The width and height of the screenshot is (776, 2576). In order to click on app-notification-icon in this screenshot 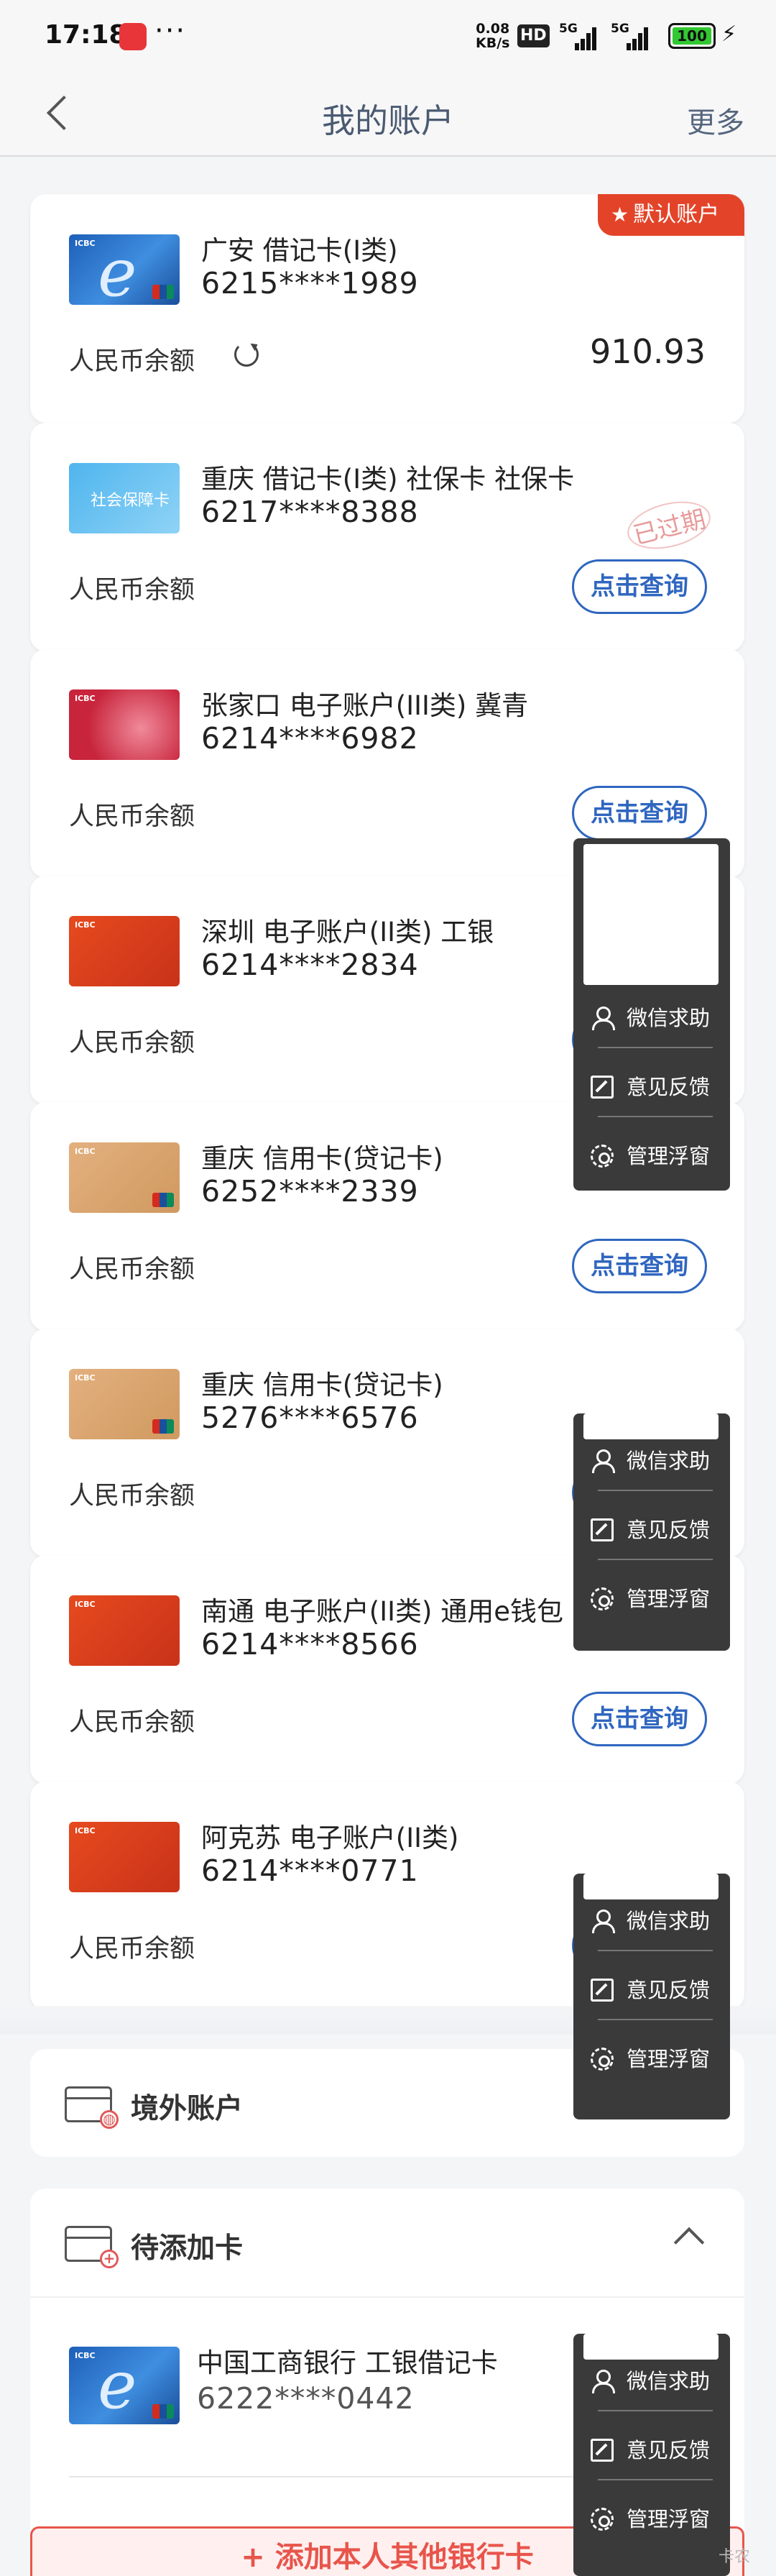, I will do `click(133, 36)`.